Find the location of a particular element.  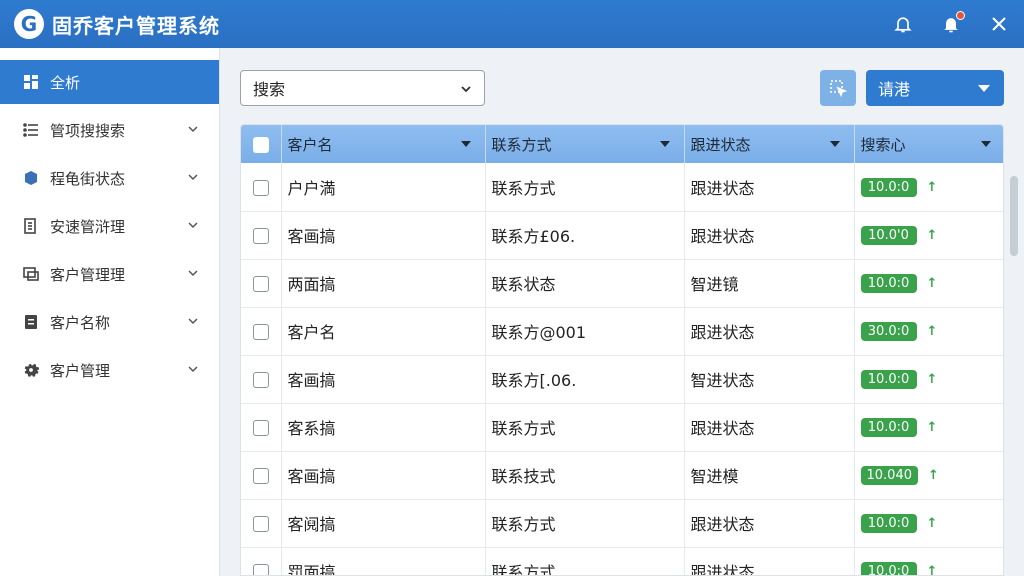

sidebar-item-label: 客户名称 is located at coordinates (80, 322).